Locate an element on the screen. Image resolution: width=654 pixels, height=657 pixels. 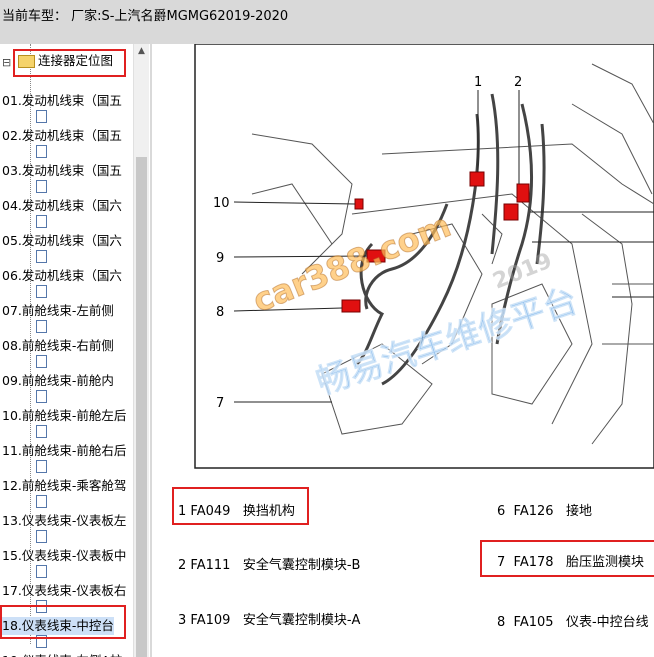
collapse-toggle-icon: ⊟ is located at coordinates (6, 62).